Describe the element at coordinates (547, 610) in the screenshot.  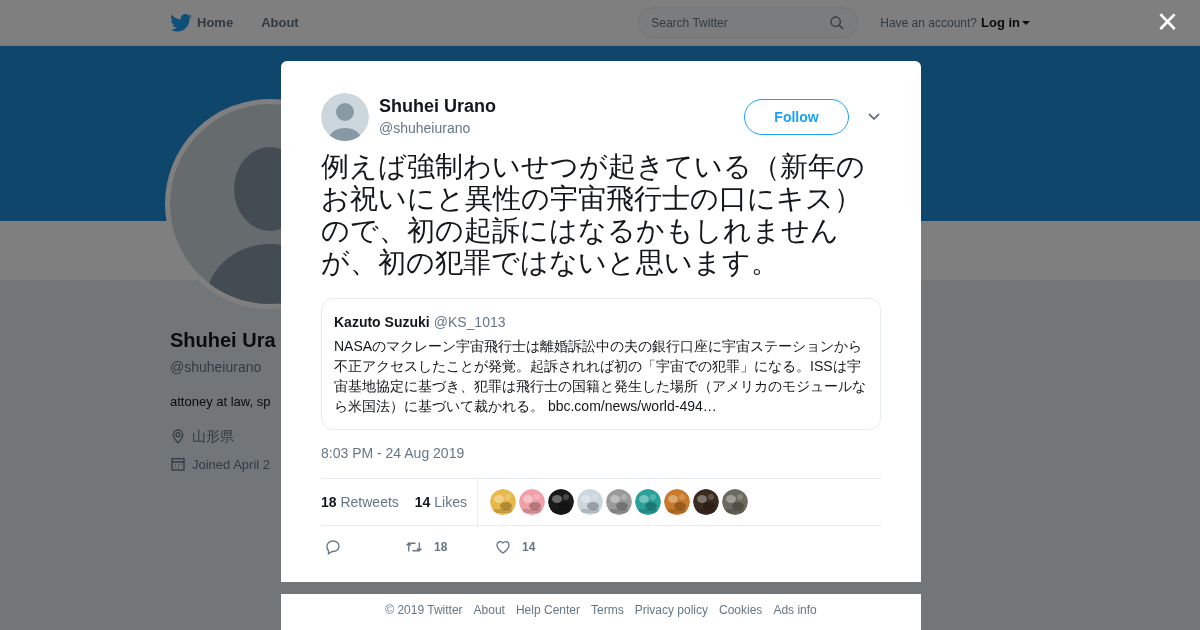
I see `footer-link: Help Center` at that location.